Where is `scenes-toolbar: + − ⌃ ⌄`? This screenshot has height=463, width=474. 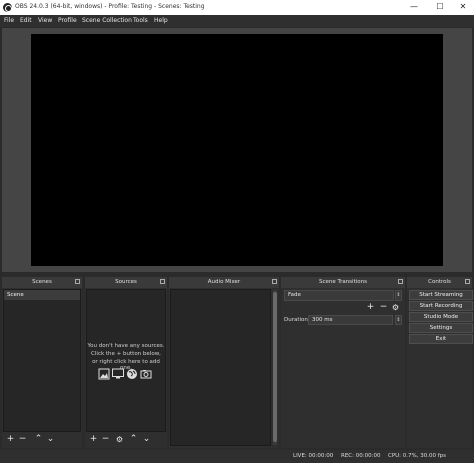
scenes-toolbar: + − ⌃ ⌄ is located at coordinates (42, 440).